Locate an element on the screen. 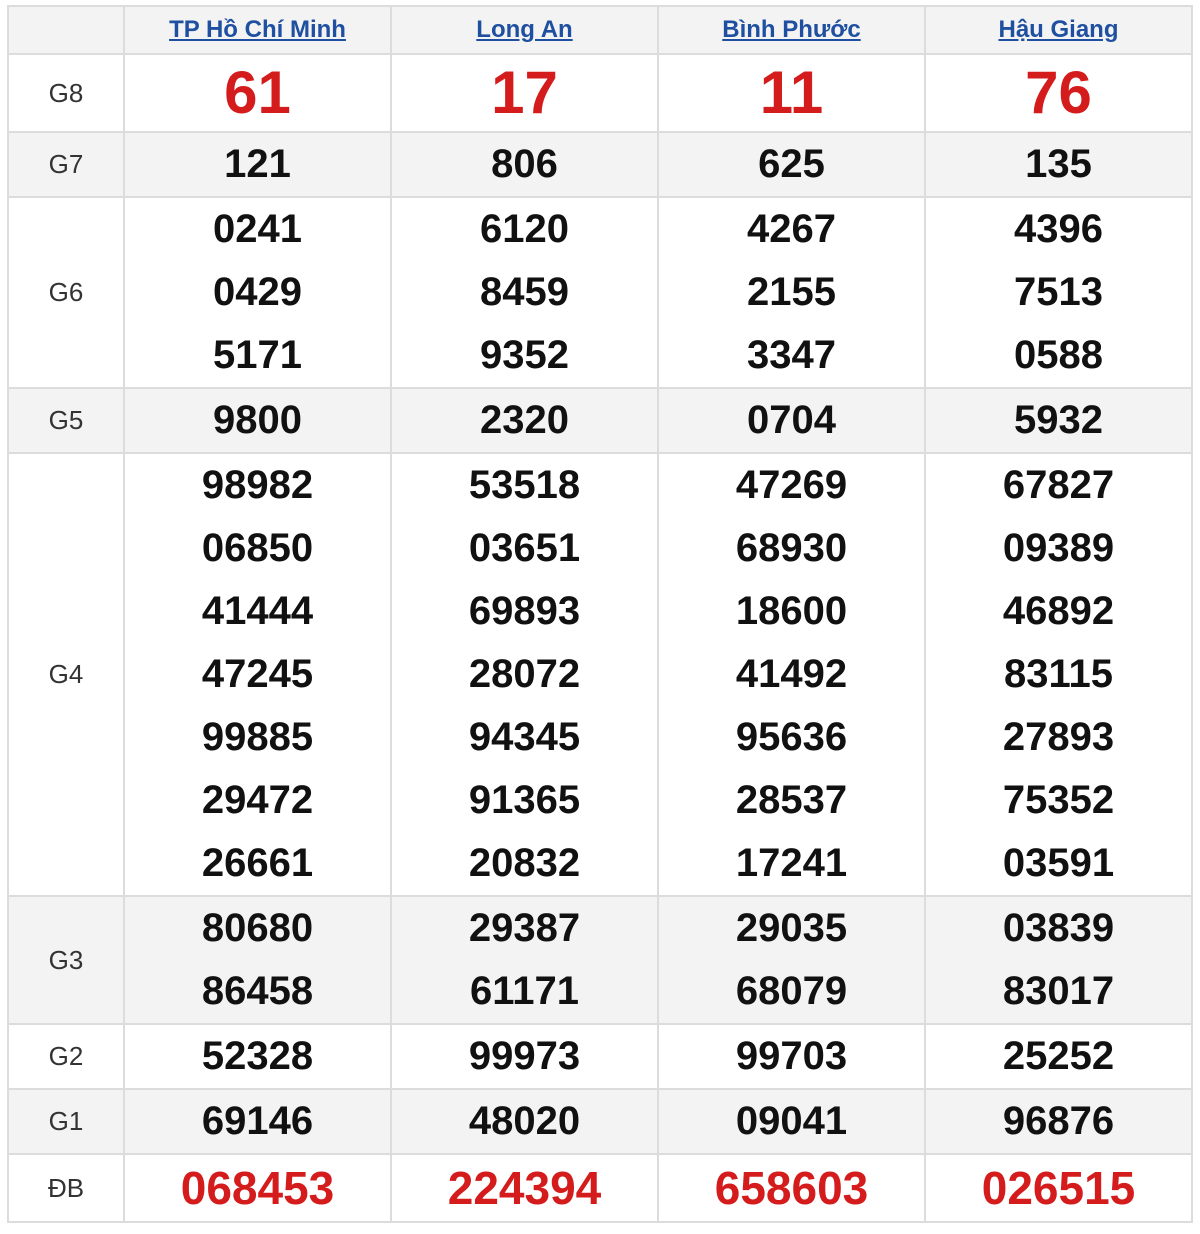  result-number: 47245 is located at coordinates (257, 674).